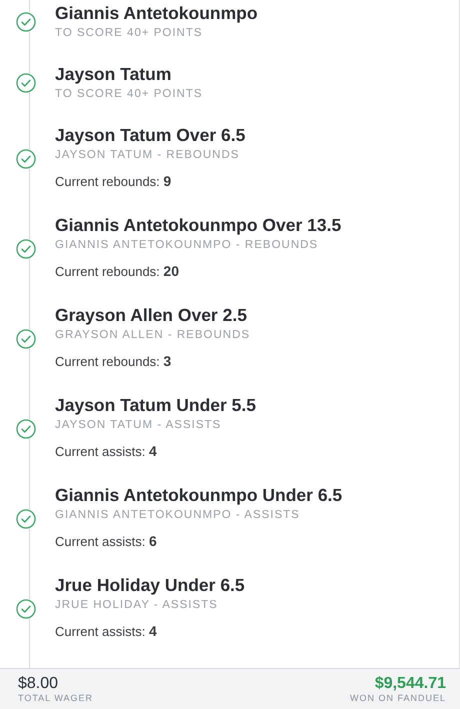 The width and height of the screenshot is (460, 709). I want to click on payout-label: WON ON FANDUEL, so click(398, 698).